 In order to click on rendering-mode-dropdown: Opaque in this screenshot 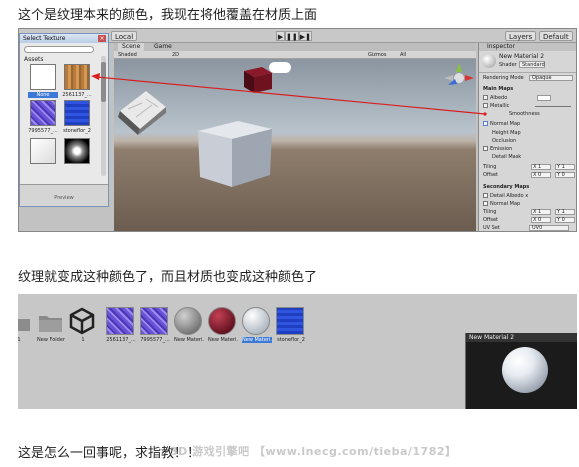, I will do `click(551, 78)`.